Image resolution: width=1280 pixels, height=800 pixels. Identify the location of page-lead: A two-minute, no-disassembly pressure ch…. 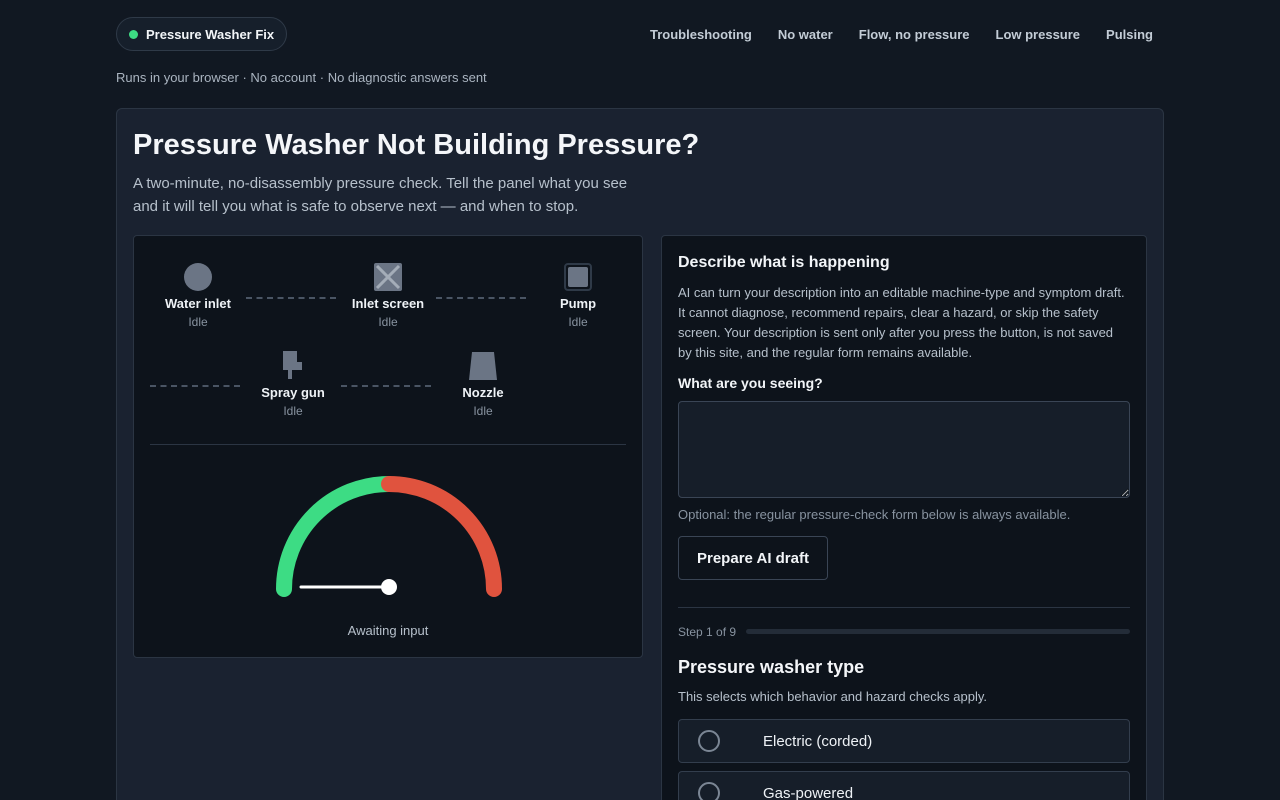
(380, 195).